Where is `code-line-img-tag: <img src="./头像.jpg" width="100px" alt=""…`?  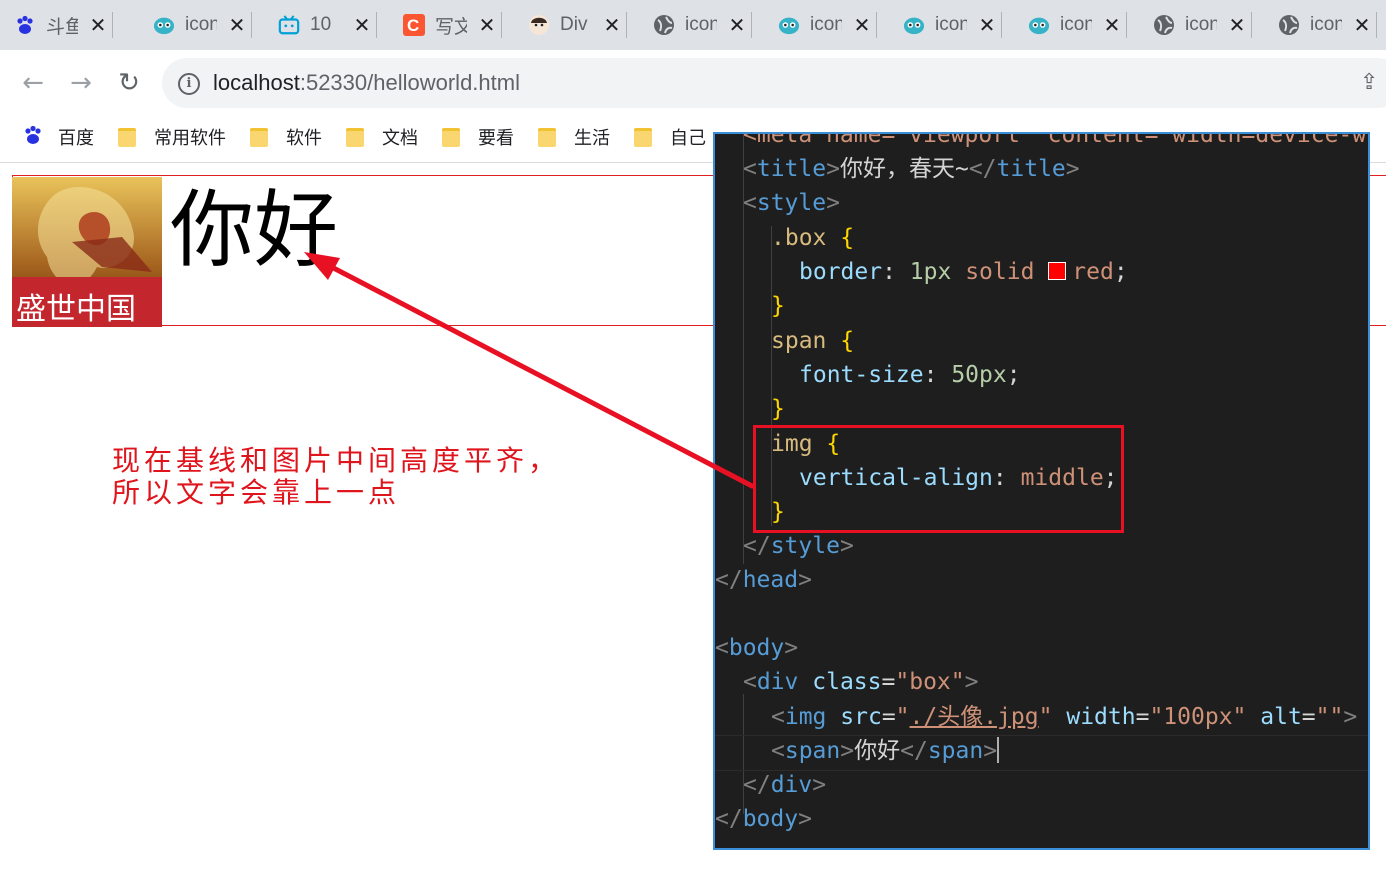 code-line-img-tag: <img src="./头像.jpg" width="100px" alt=""… is located at coordinates (1064, 717).